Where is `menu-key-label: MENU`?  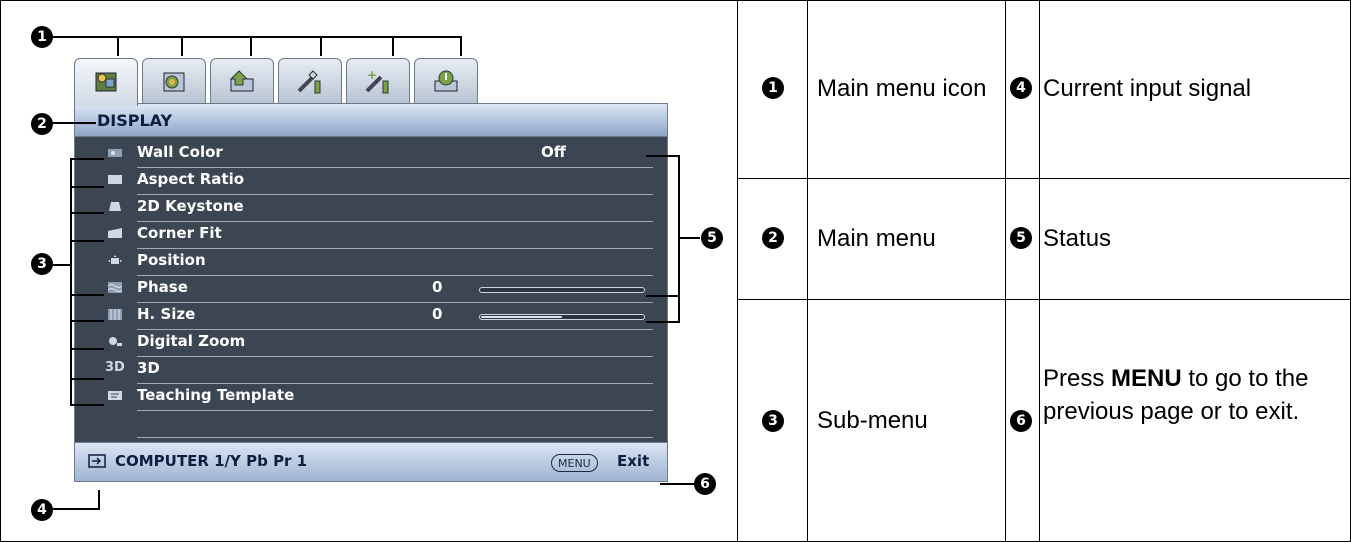 menu-key-label: MENU is located at coordinates (1146, 378).